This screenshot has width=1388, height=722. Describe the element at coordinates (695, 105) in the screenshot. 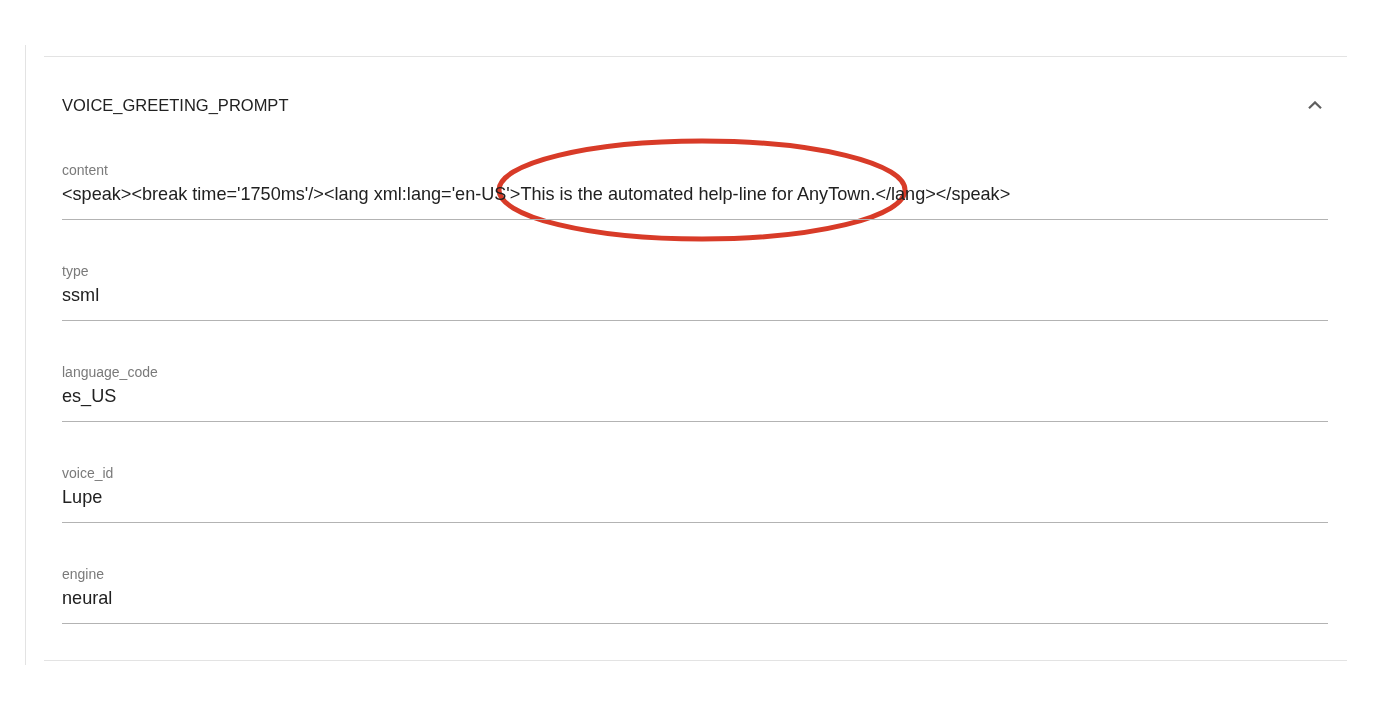

I see `panel-header: VOICE_GREETING_PROMPT` at that location.